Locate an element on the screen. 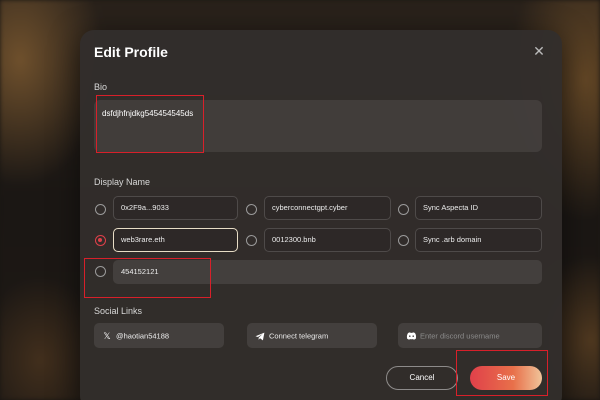 Image resolution: width=600 pixels, height=400 pixels. display-name-option-0: 0x2F9a...9033 is located at coordinates (175, 208).